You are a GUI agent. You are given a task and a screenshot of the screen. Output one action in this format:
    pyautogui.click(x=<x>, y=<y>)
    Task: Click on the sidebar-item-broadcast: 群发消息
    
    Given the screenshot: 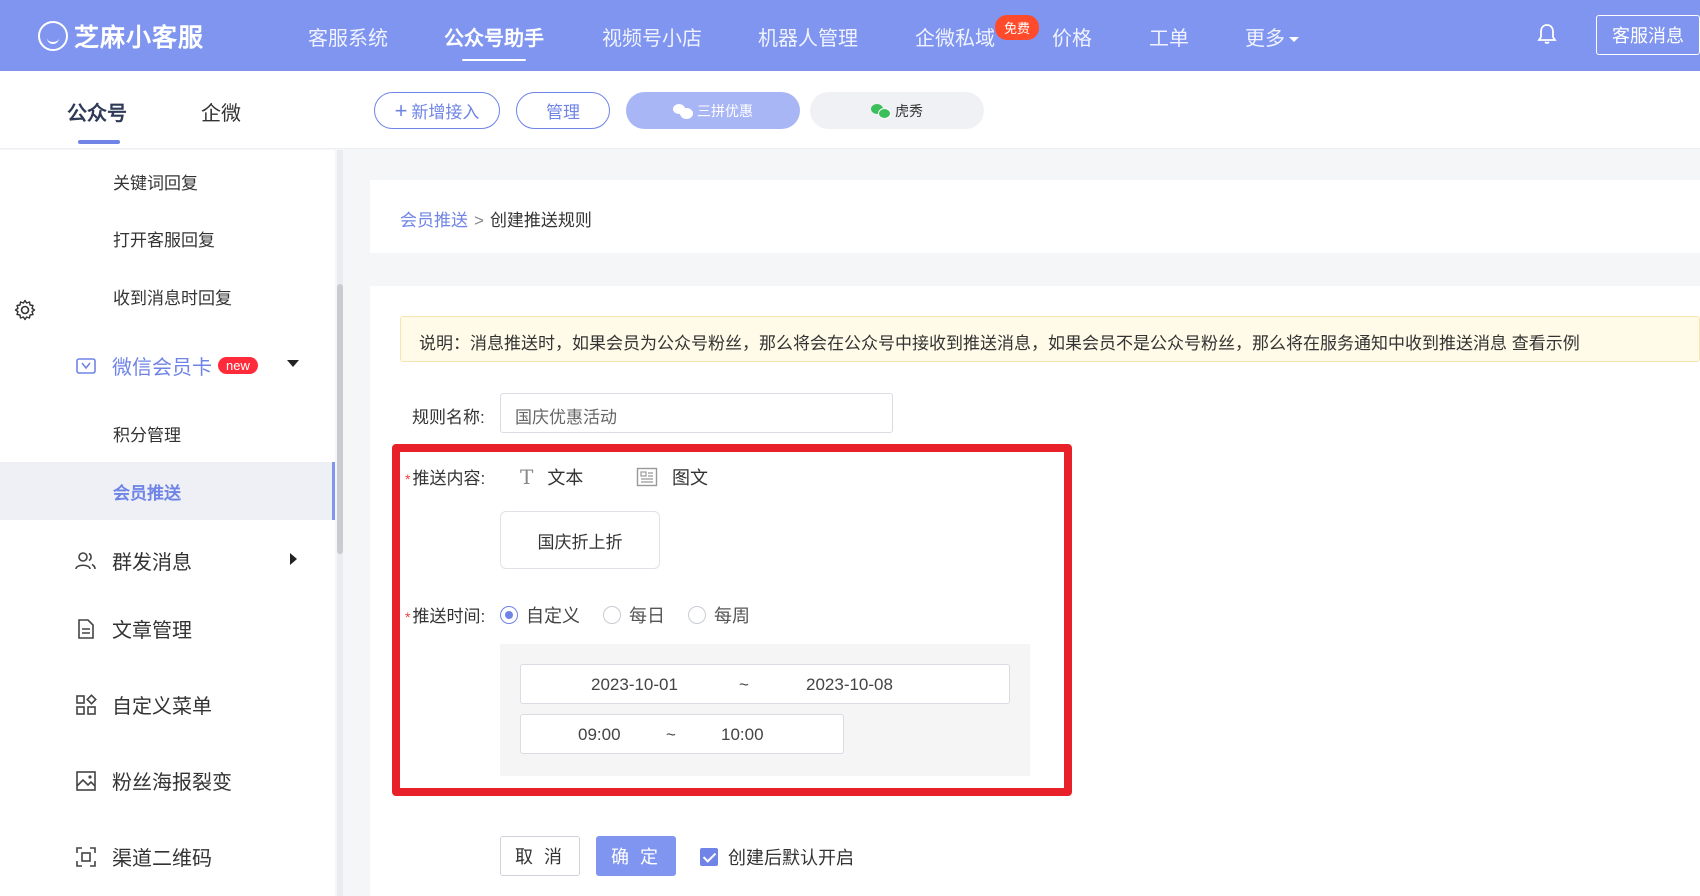 What is the action you would take?
    pyautogui.click(x=133, y=560)
    